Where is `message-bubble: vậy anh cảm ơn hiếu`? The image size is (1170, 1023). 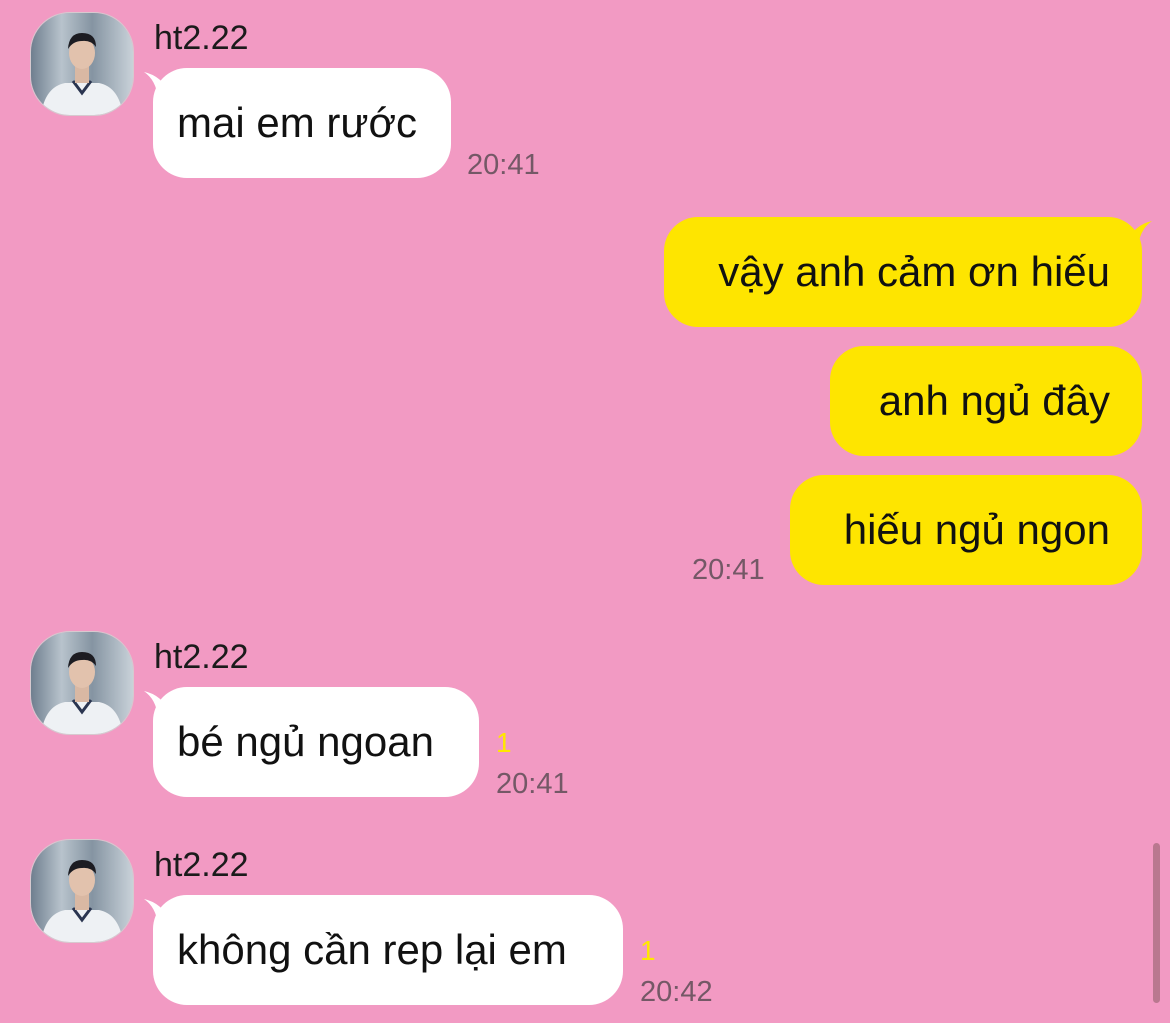
message-bubble: vậy anh cảm ơn hiếu is located at coordinates (903, 272).